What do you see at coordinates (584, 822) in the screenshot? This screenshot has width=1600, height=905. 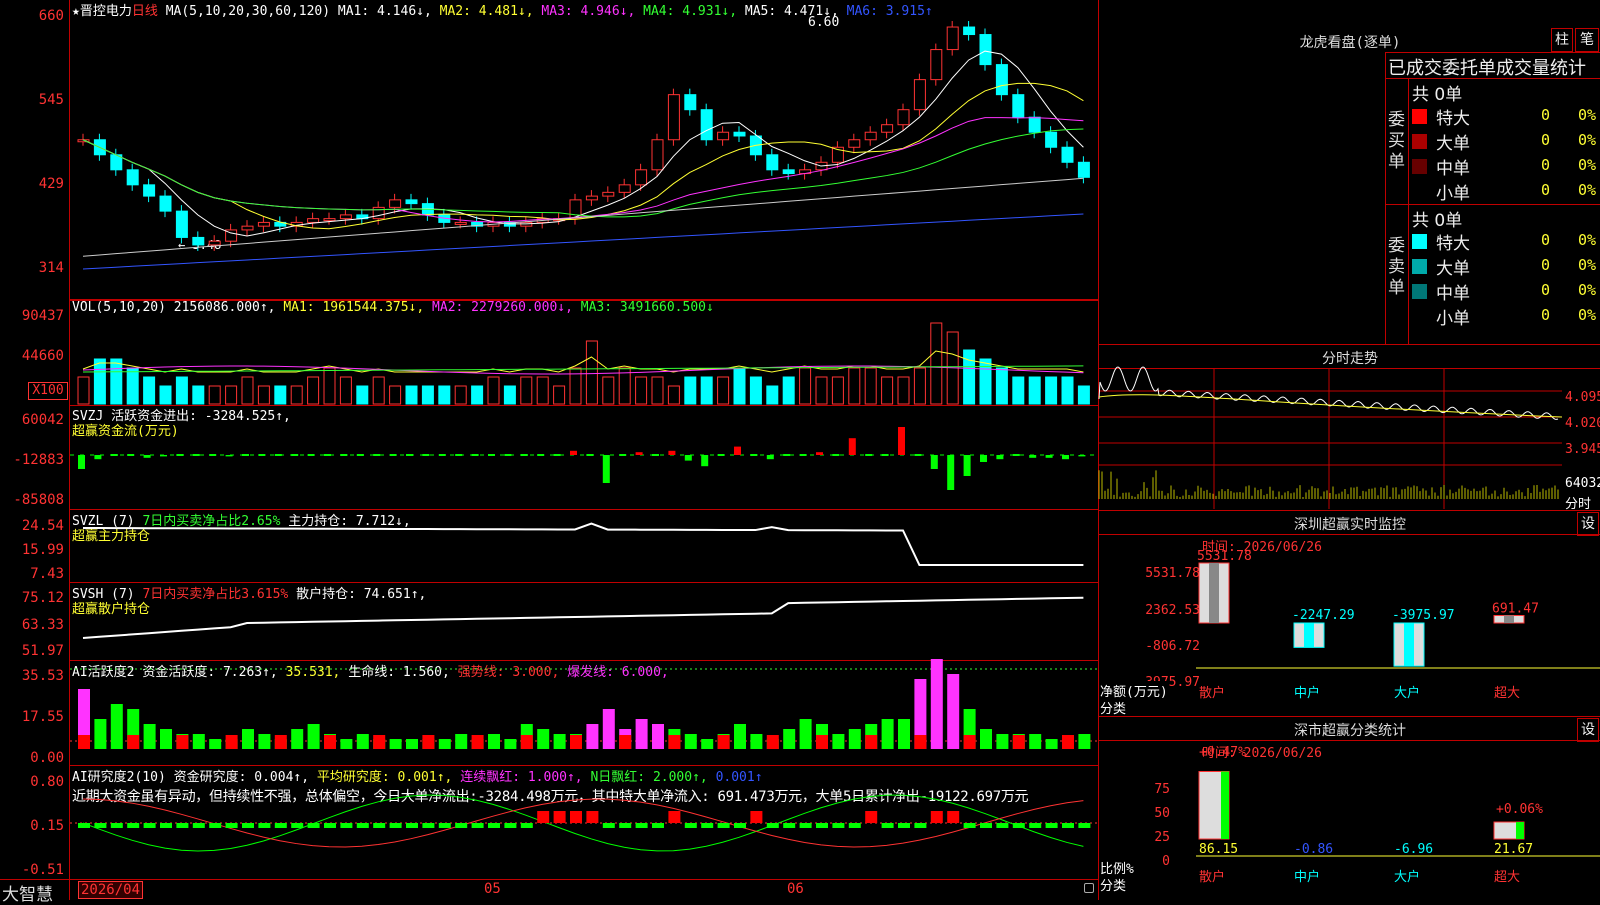 I see `ai-research-chart` at bounding box center [584, 822].